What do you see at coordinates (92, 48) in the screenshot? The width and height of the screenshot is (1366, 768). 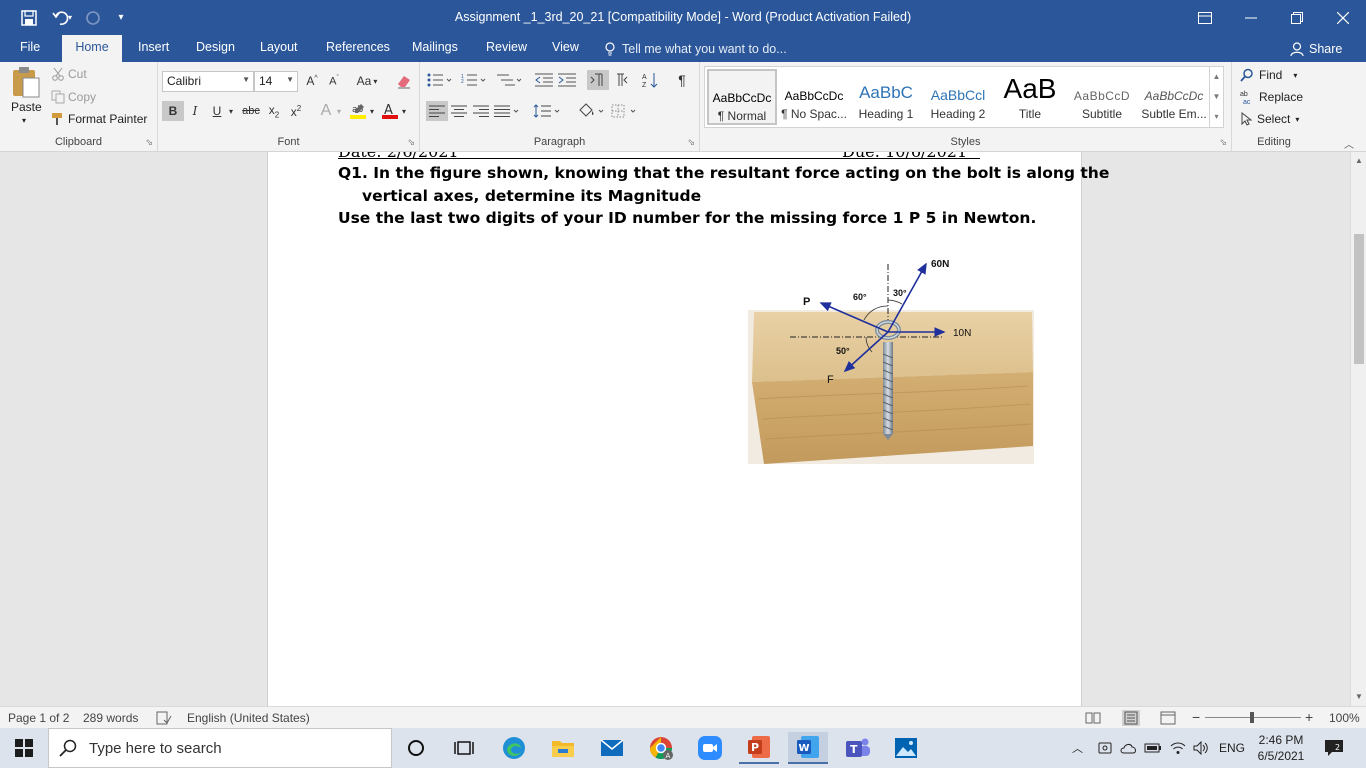 I see `tab-home: Home` at bounding box center [92, 48].